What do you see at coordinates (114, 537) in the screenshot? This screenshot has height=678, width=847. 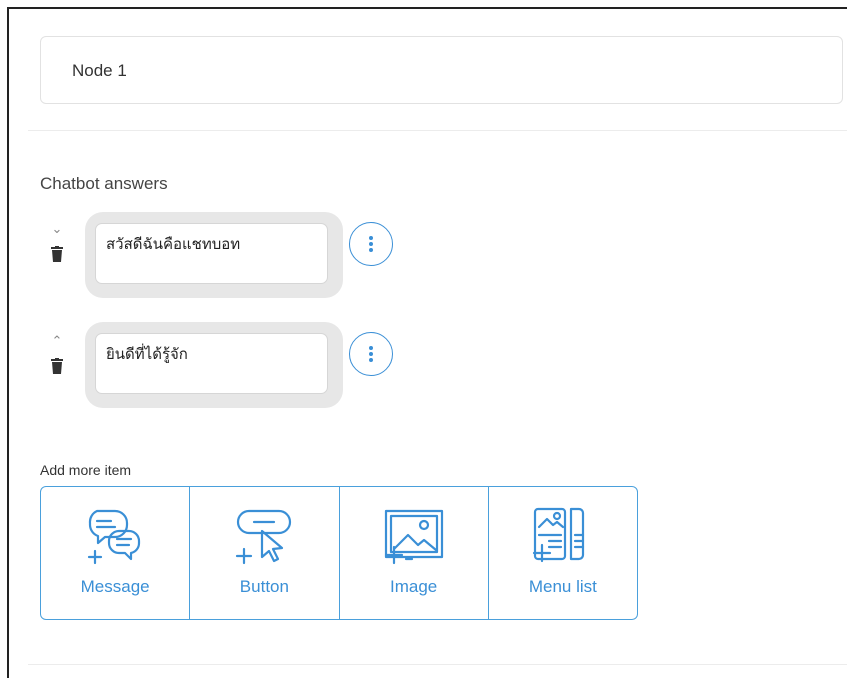 I see `message-icon` at bounding box center [114, 537].